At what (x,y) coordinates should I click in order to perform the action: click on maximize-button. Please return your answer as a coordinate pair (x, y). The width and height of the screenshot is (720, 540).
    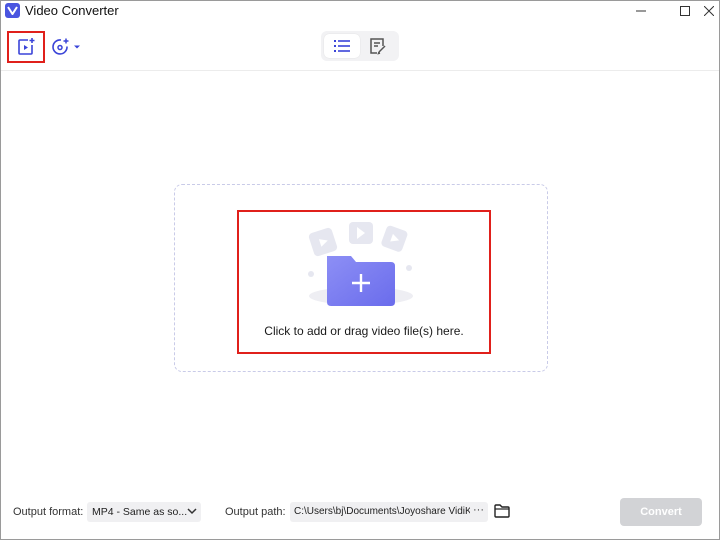
    Looking at the image, I should click on (685, 11).